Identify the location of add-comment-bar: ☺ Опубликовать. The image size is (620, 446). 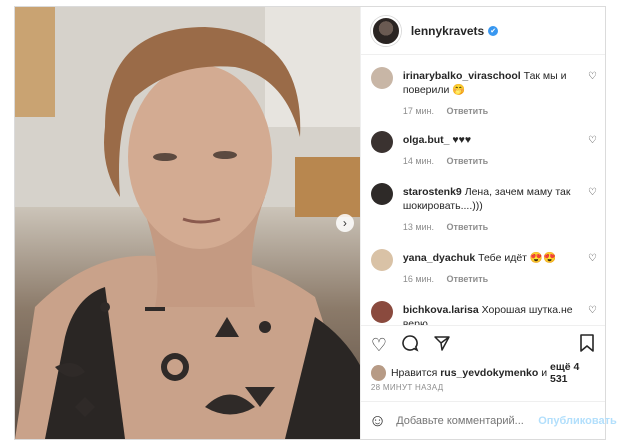
(488, 420).